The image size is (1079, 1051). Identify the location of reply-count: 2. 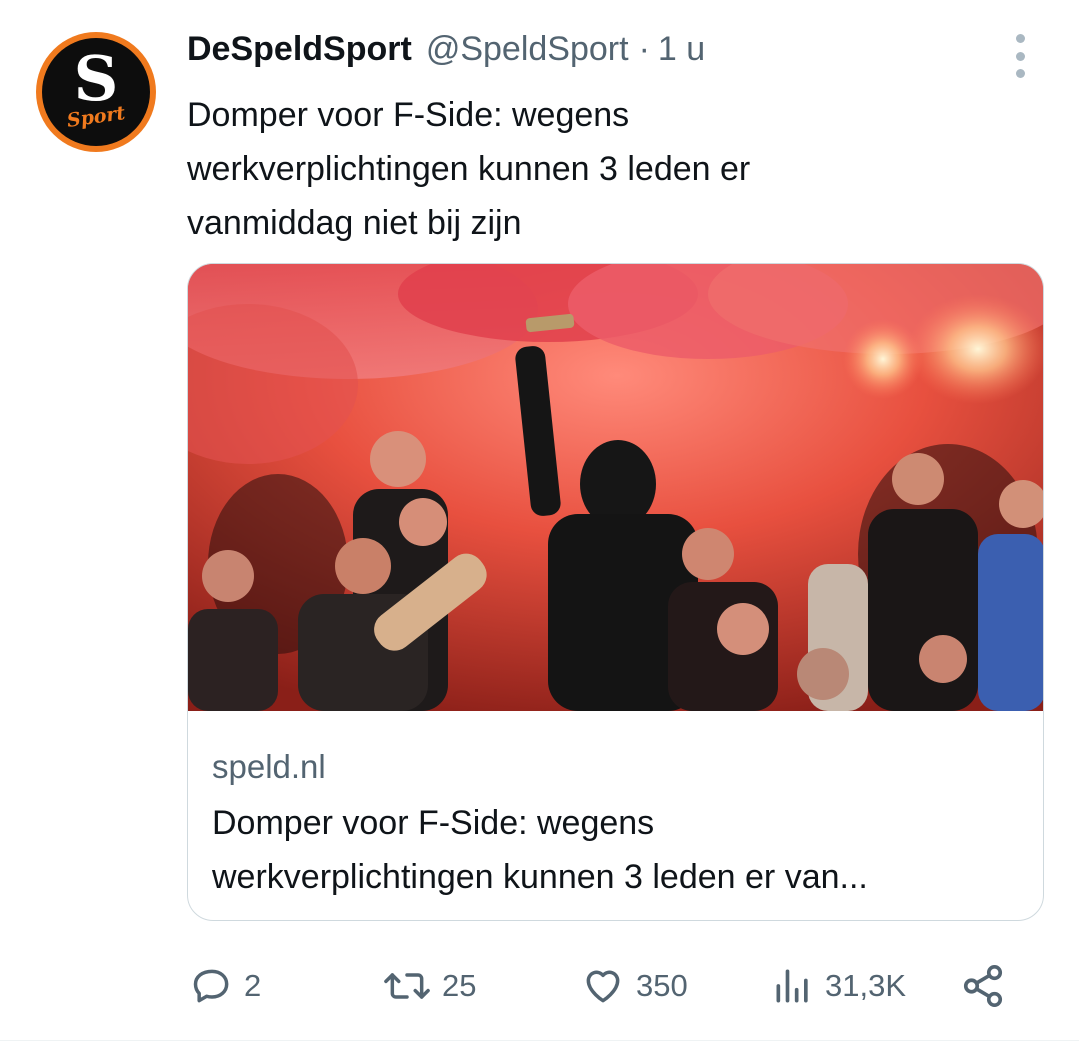
(253, 985).